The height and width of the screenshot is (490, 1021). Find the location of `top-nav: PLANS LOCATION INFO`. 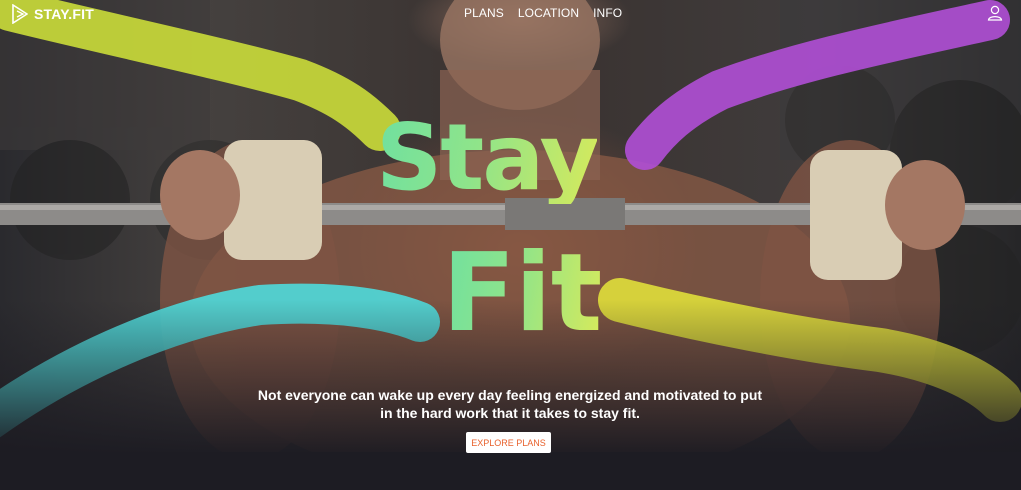

top-nav: PLANS LOCATION INFO is located at coordinates (543, 13).